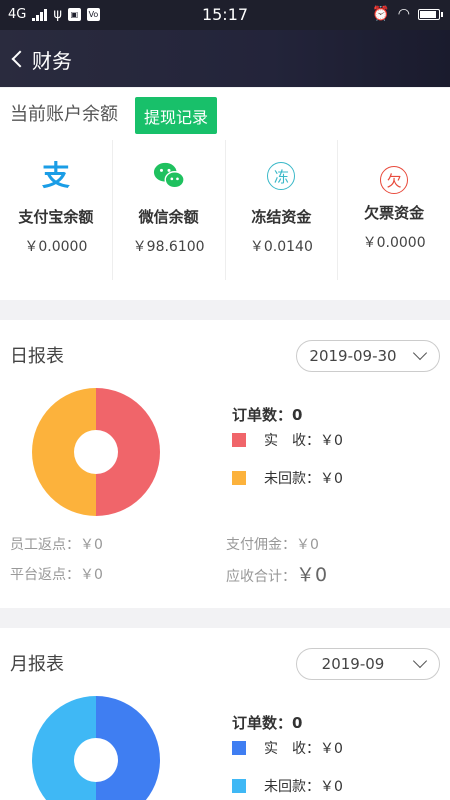 The height and width of the screenshot is (800, 450). I want to click on monthly-report-title: 月报表, so click(37, 664).